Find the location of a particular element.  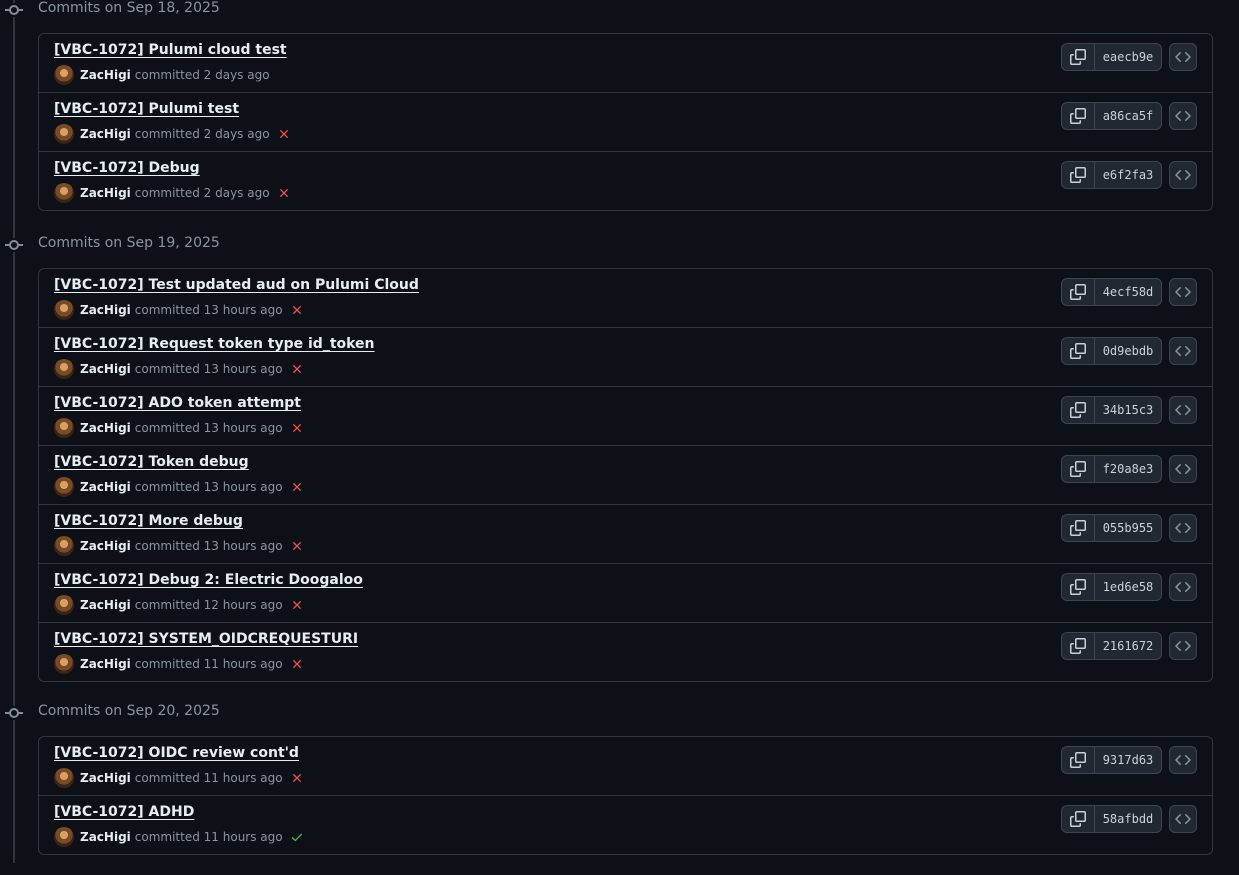

sha-button-group: f20a8e3 is located at coordinates (1111, 469).